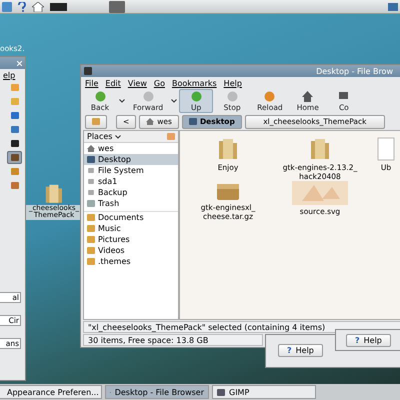 This screenshot has height=400, width=400. I want to click on place-item: wes, so click(131, 148).